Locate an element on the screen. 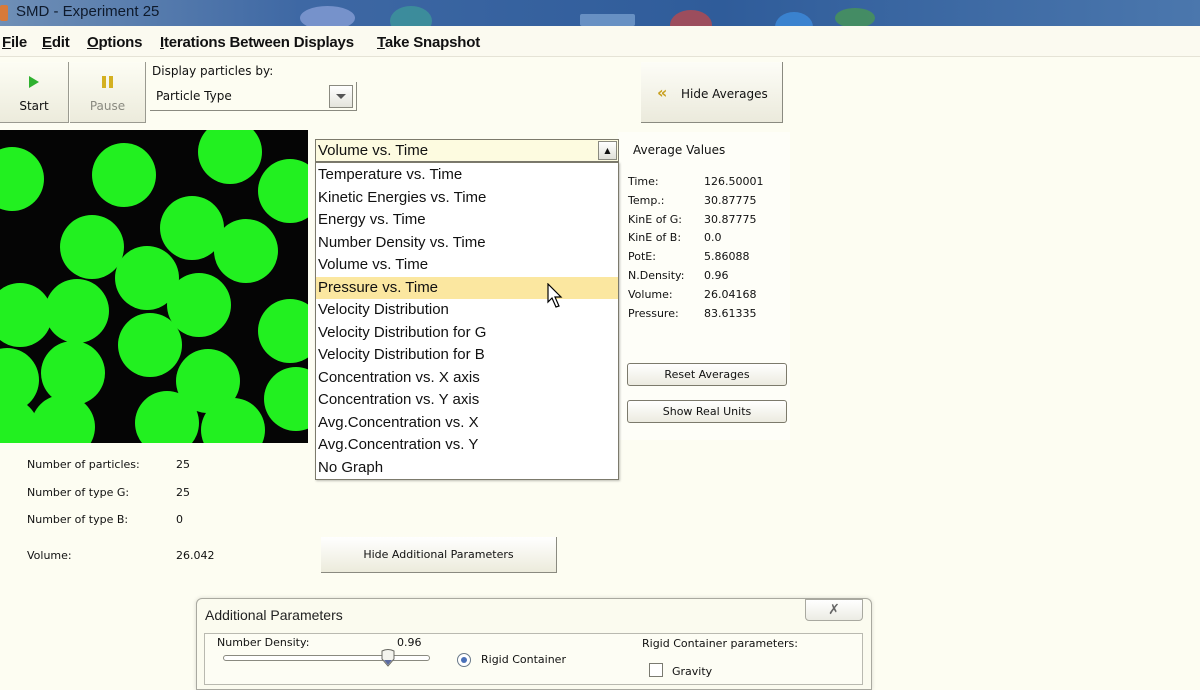 Image resolution: width=1200 pixels, height=690 pixels. average-value: 0.96 is located at coordinates (716, 275).